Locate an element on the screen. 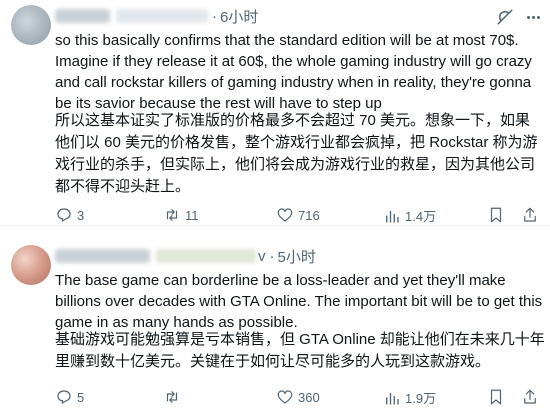  like-button: 716 is located at coordinates (298, 215).